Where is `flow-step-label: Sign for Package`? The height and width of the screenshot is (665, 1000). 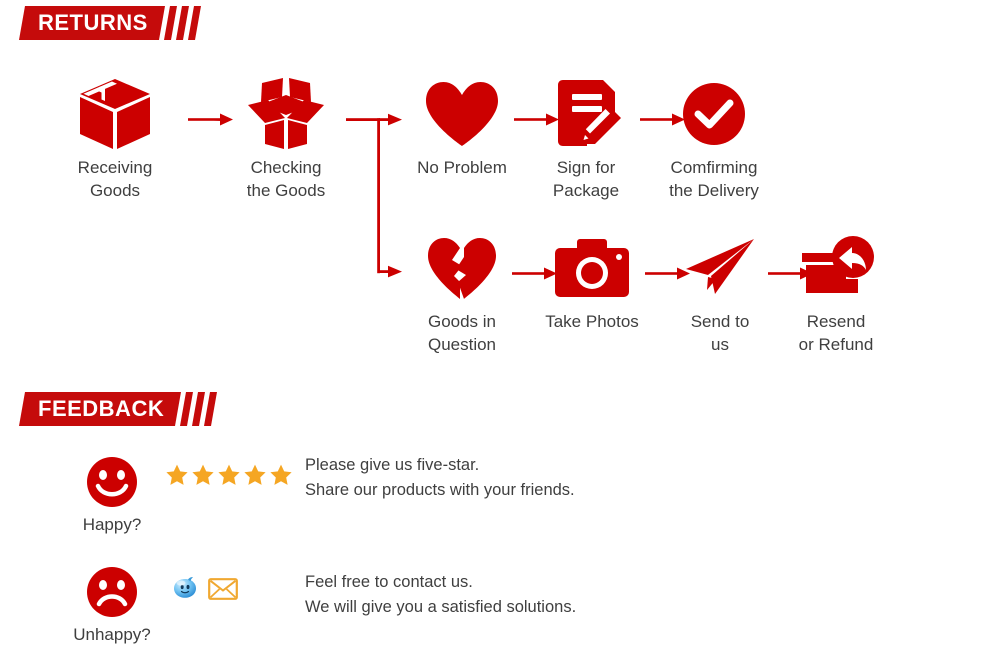 flow-step-label: Sign for Package is located at coordinates (586, 179).